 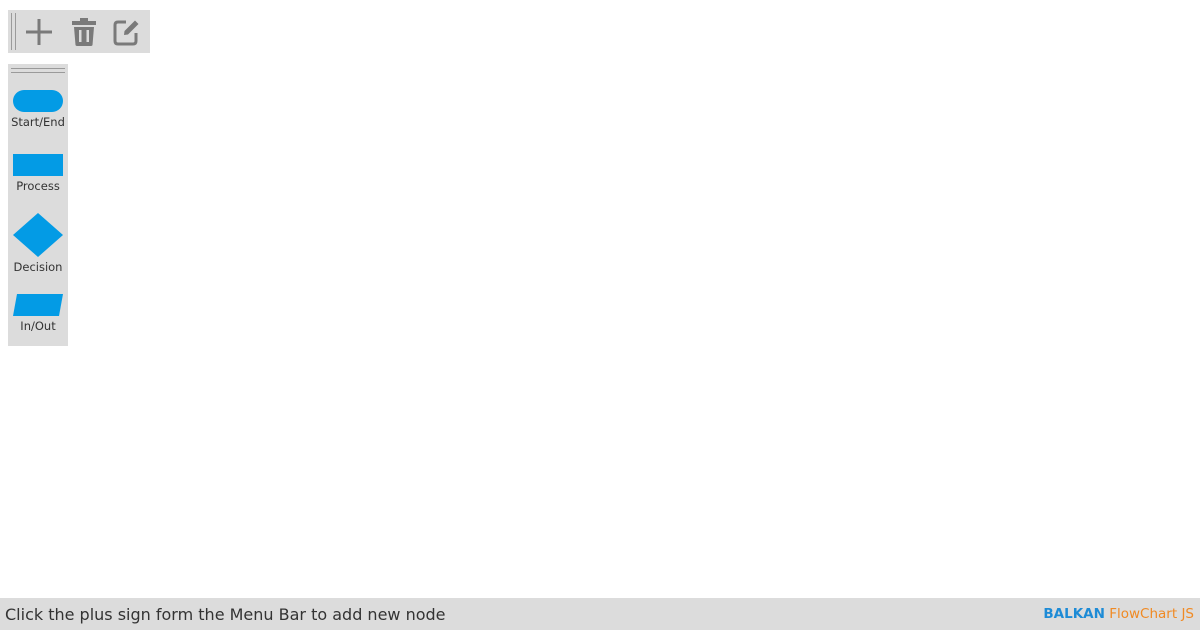 What do you see at coordinates (38, 101) in the screenshot?
I see `start-end-shape-icon` at bounding box center [38, 101].